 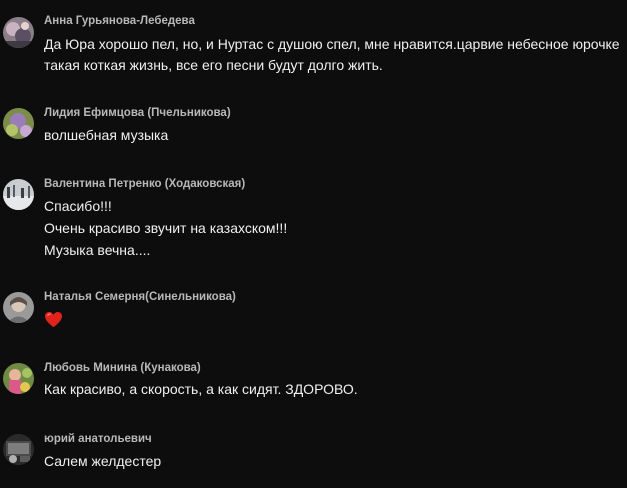 What do you see at coordinates (53, 322) in the screenshot?
I see `red-heart-icon` at bounding box center [53, 322].